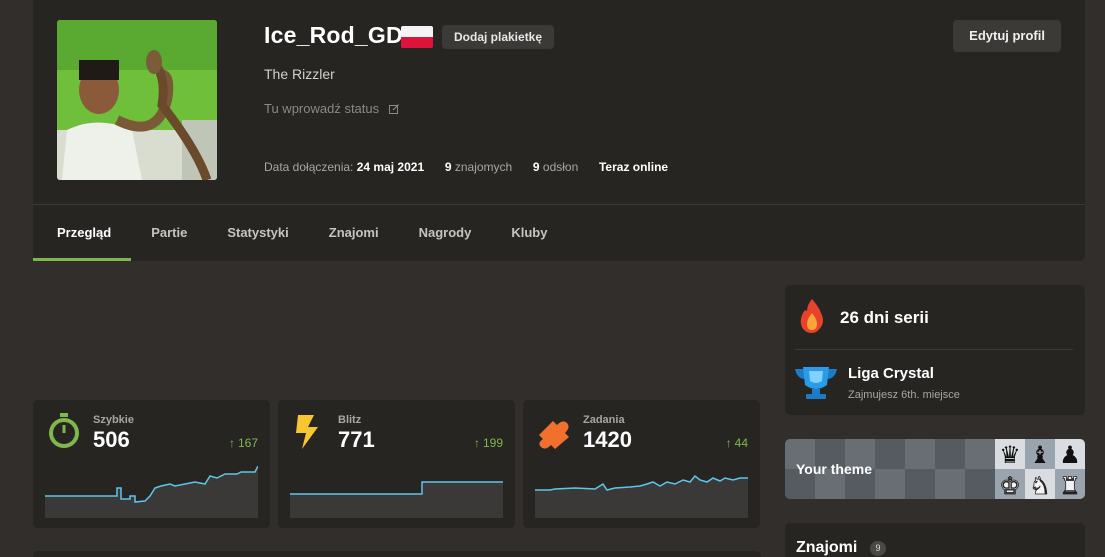 The width and height of the screenshot is (1105, 557). I want to click on streak-divider, so click(934, 349).